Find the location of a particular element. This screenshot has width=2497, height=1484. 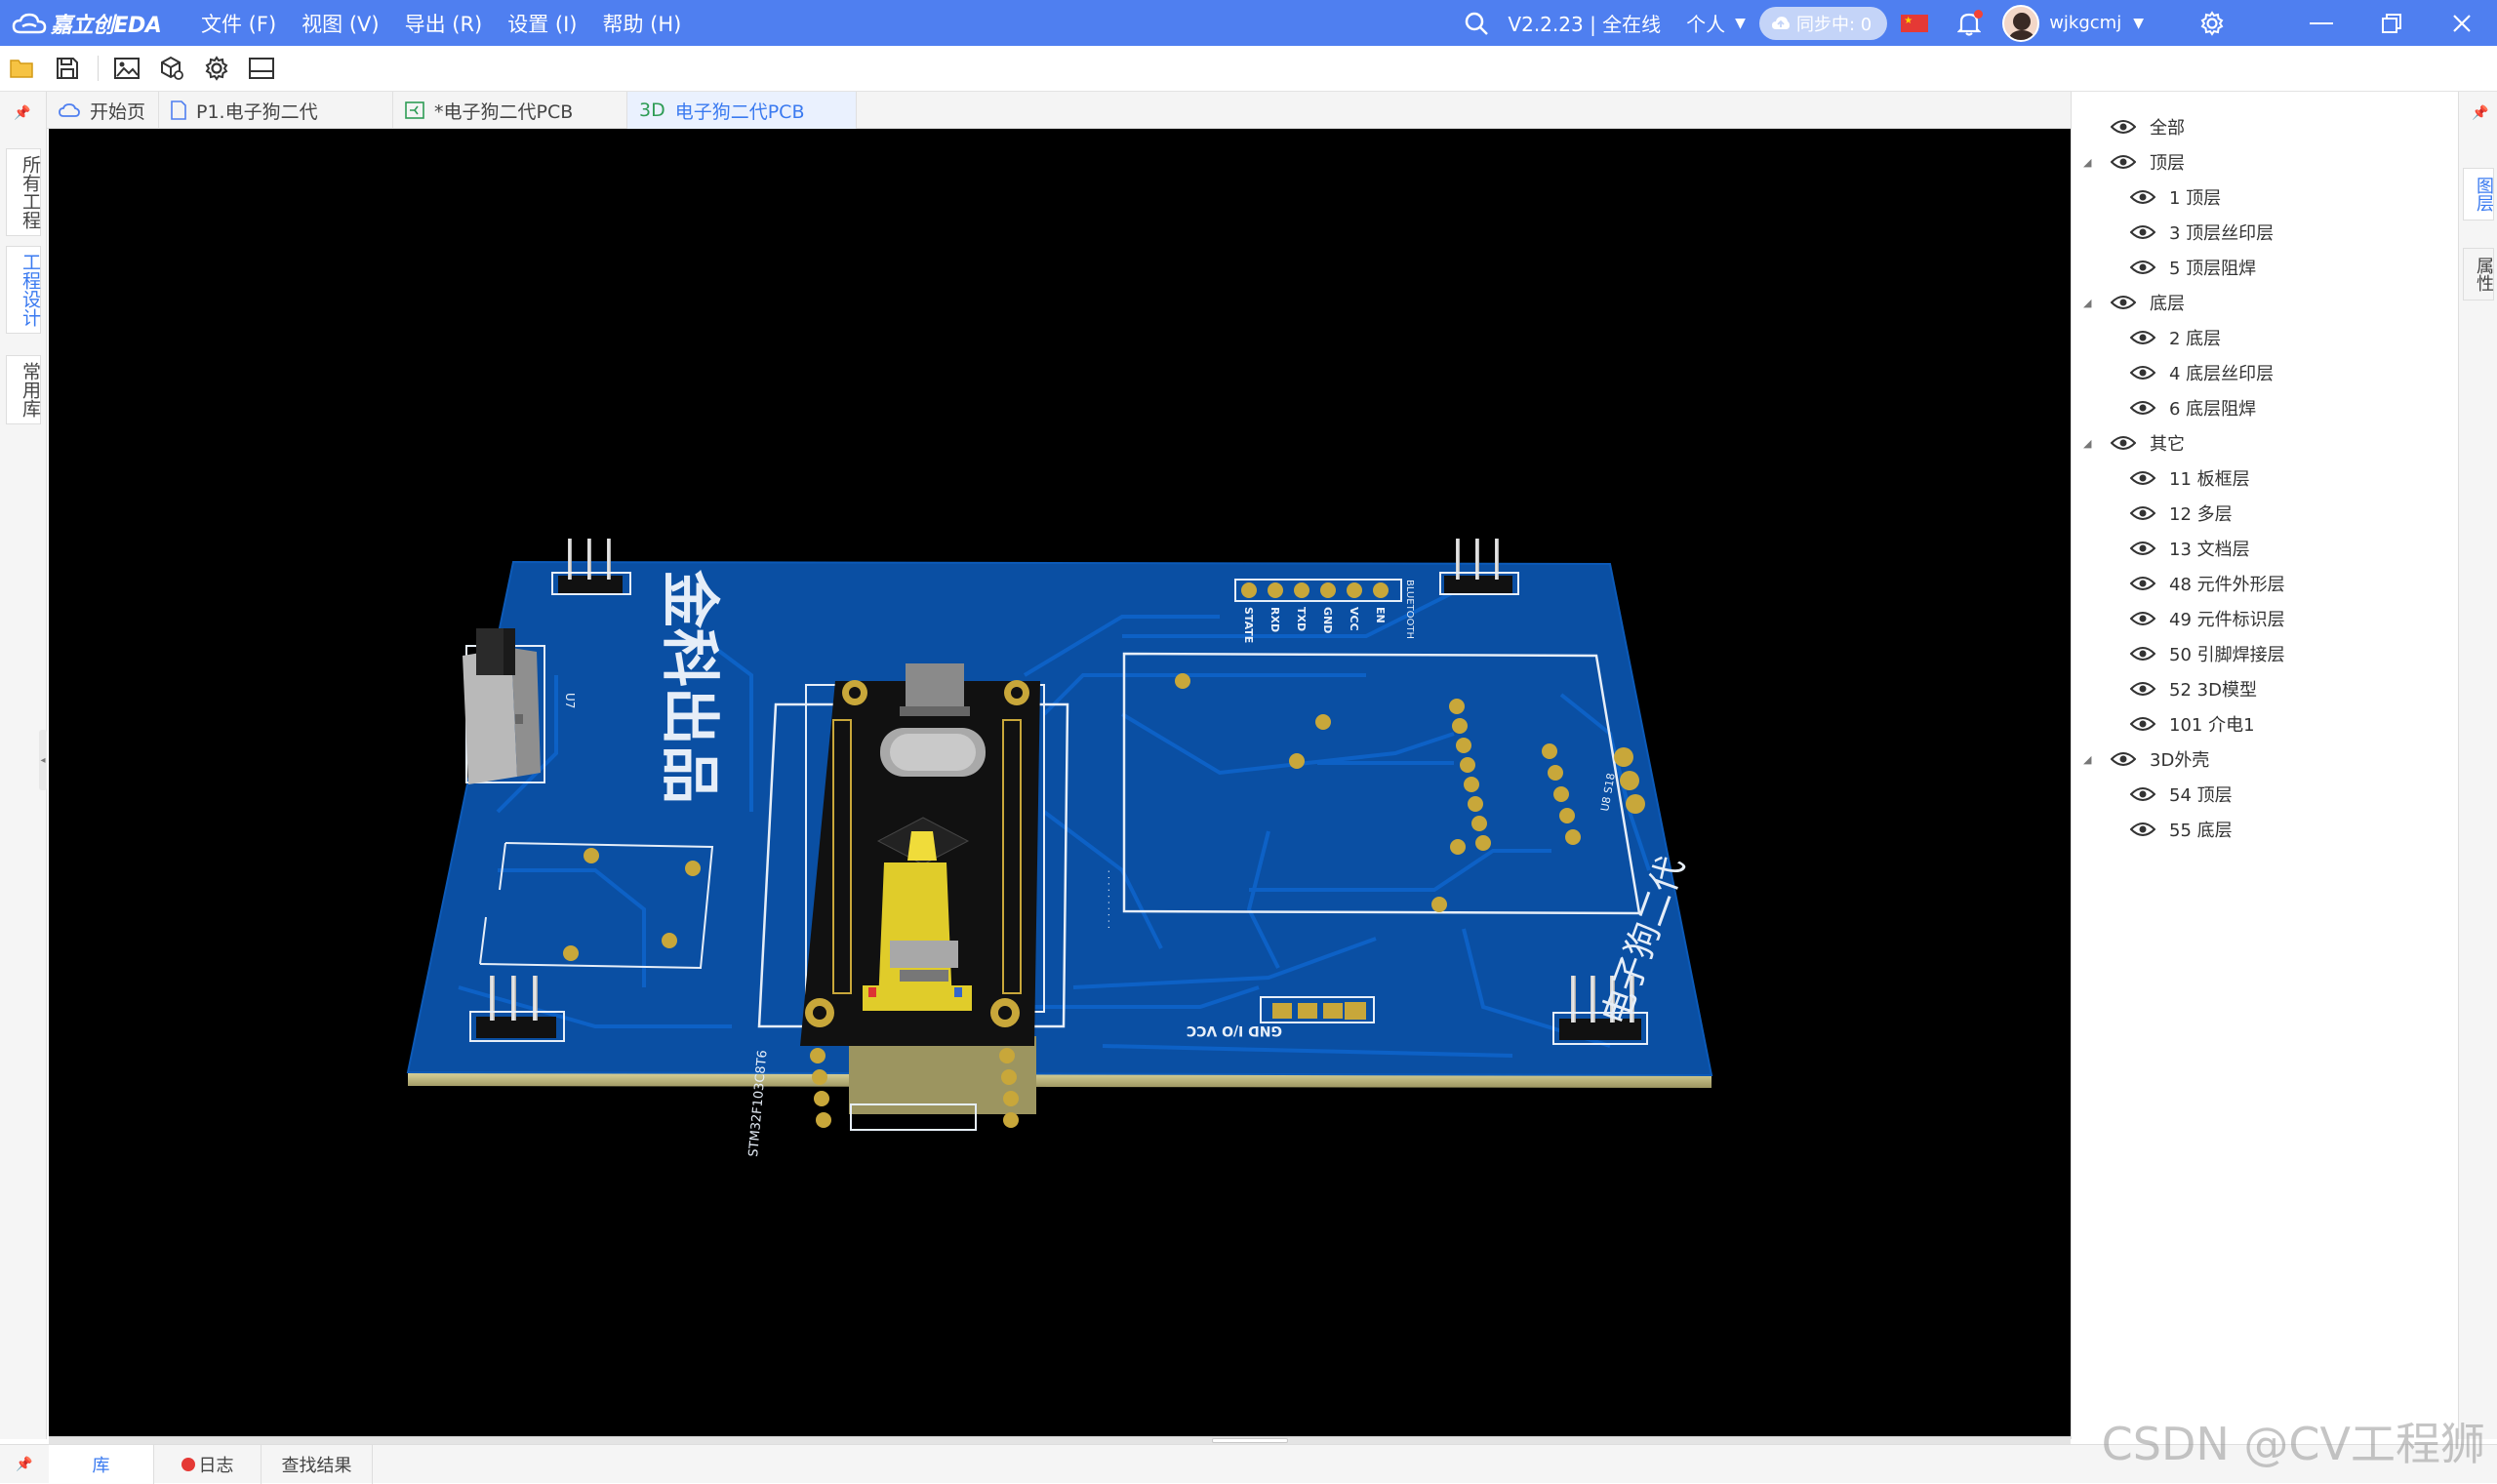

tab-layers: 图层 is located at coordinates (2478, 194).